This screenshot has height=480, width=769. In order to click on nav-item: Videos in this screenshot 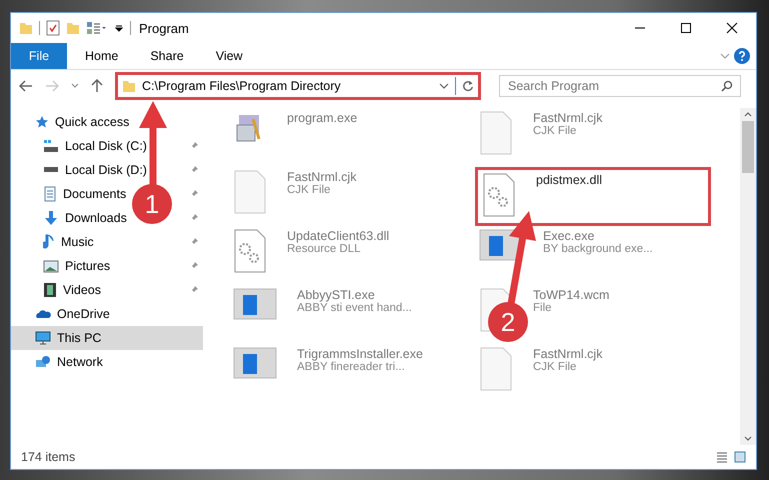, I will do `click(56, 290)`.